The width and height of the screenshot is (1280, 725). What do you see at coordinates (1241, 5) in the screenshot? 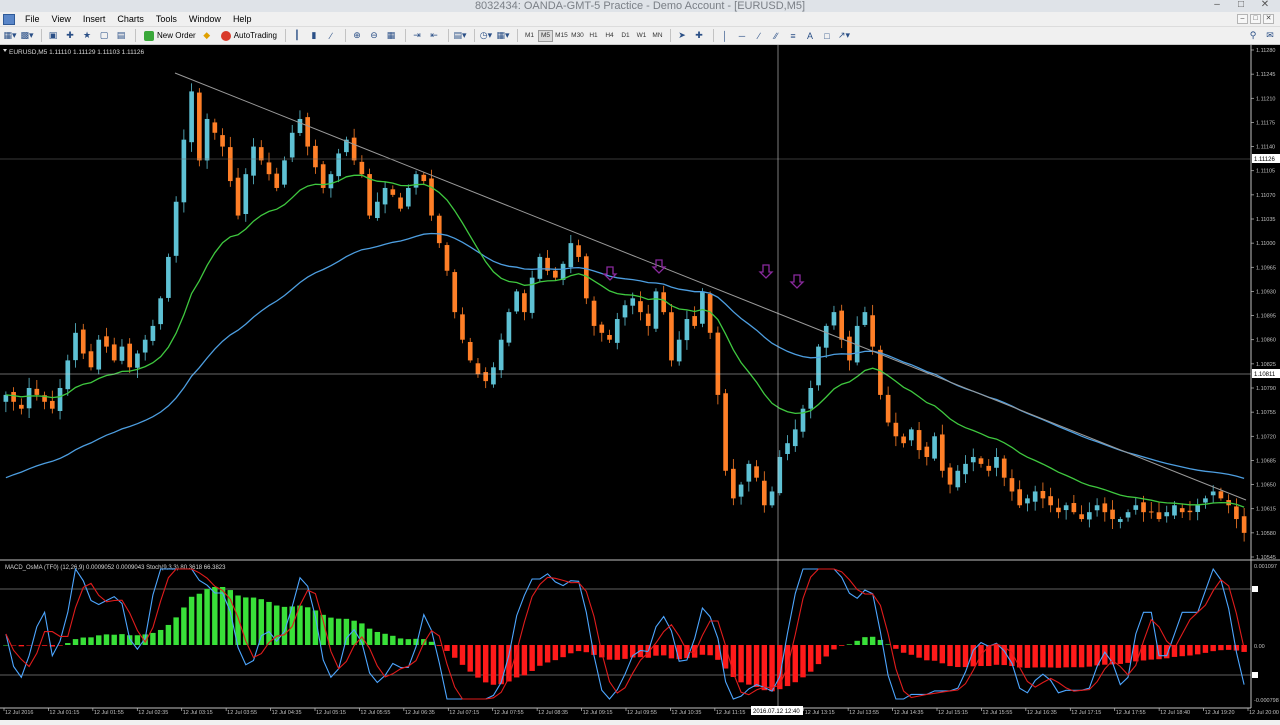
I see `maximize-button: □` at bounding box center [1241, 5].